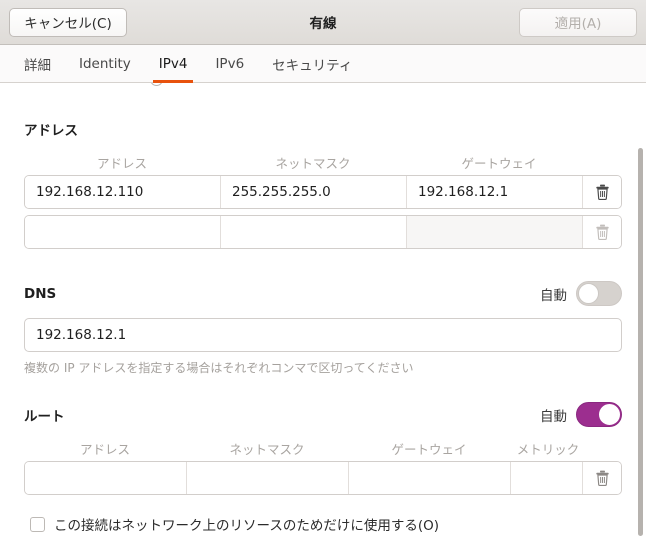  I want to click on vertical-scrollbar, so click(640, 313).